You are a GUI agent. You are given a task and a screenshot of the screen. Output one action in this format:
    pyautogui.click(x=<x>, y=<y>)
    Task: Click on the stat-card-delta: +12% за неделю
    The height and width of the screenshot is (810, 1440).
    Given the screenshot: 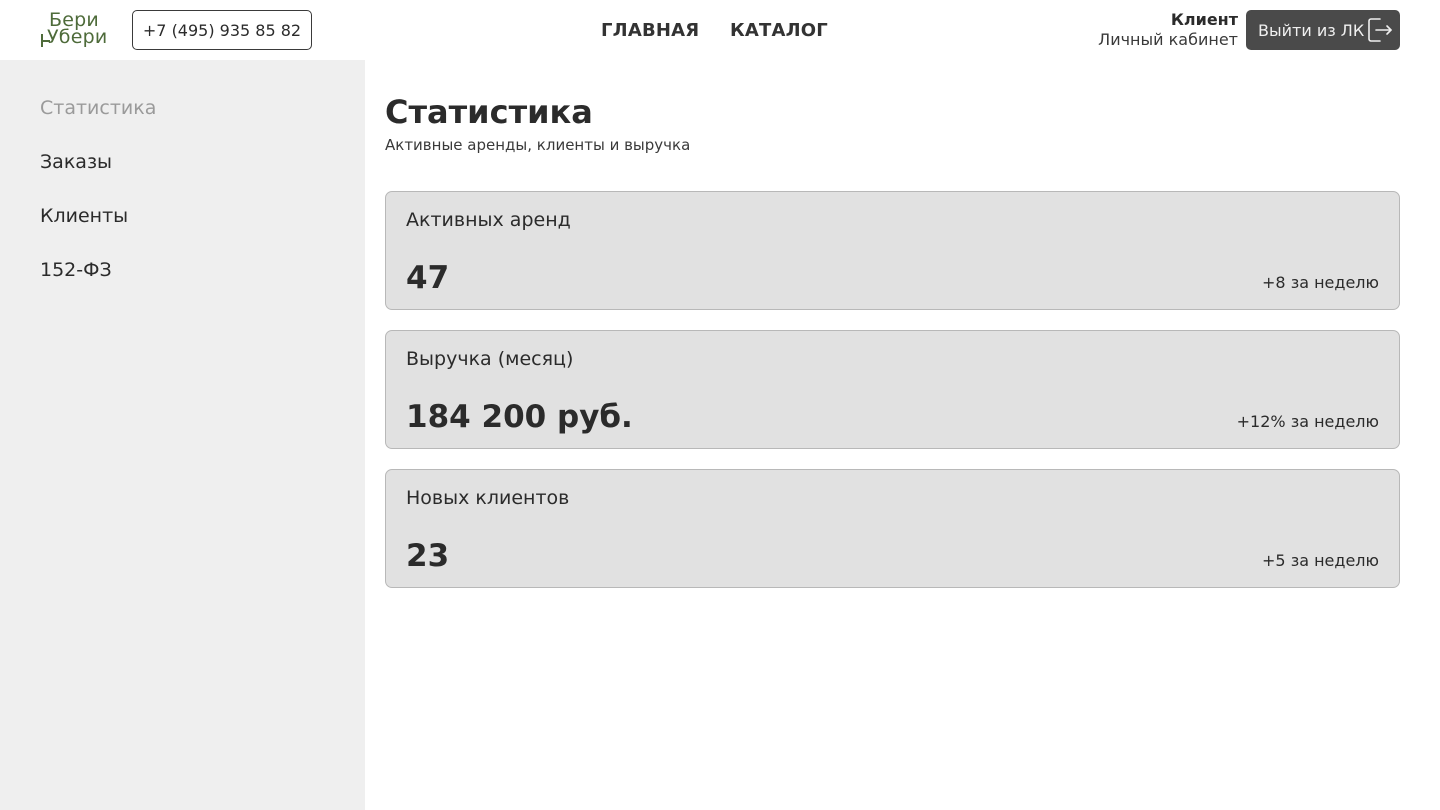 What is the action you would take?
    pyautogui.click(x=1307, y=421)
    